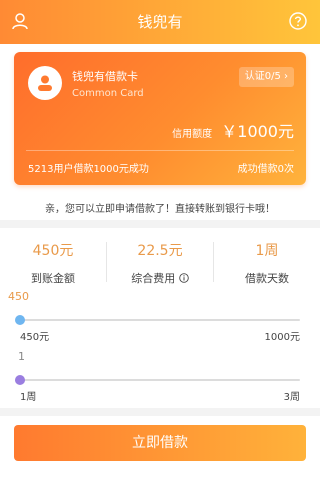  What do you see at coordinates (267, 262) in the screenshot?
I see `summary-term: 1周 借款天数` at bounding box center [267, 262].